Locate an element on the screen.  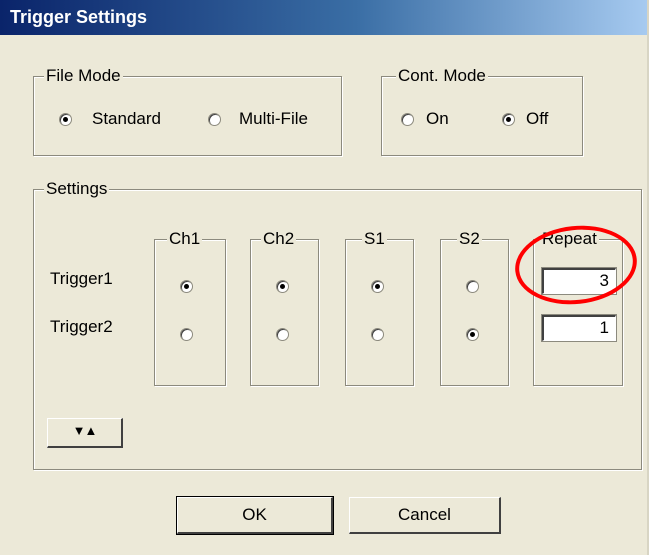
trigger1-s2-radio is located at coordinates (472, 286).